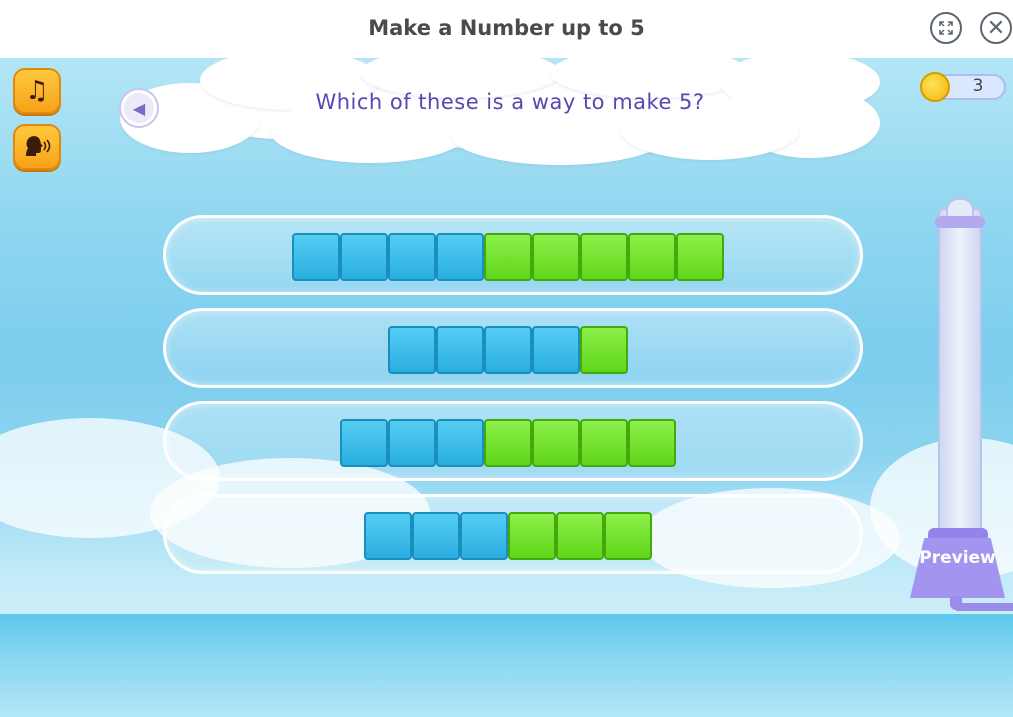 The height and width of the screenshot is (717, 1013). Describe the element at coordinates (978, 86) in the screenshot. I see `coin-count: 3` at that location.